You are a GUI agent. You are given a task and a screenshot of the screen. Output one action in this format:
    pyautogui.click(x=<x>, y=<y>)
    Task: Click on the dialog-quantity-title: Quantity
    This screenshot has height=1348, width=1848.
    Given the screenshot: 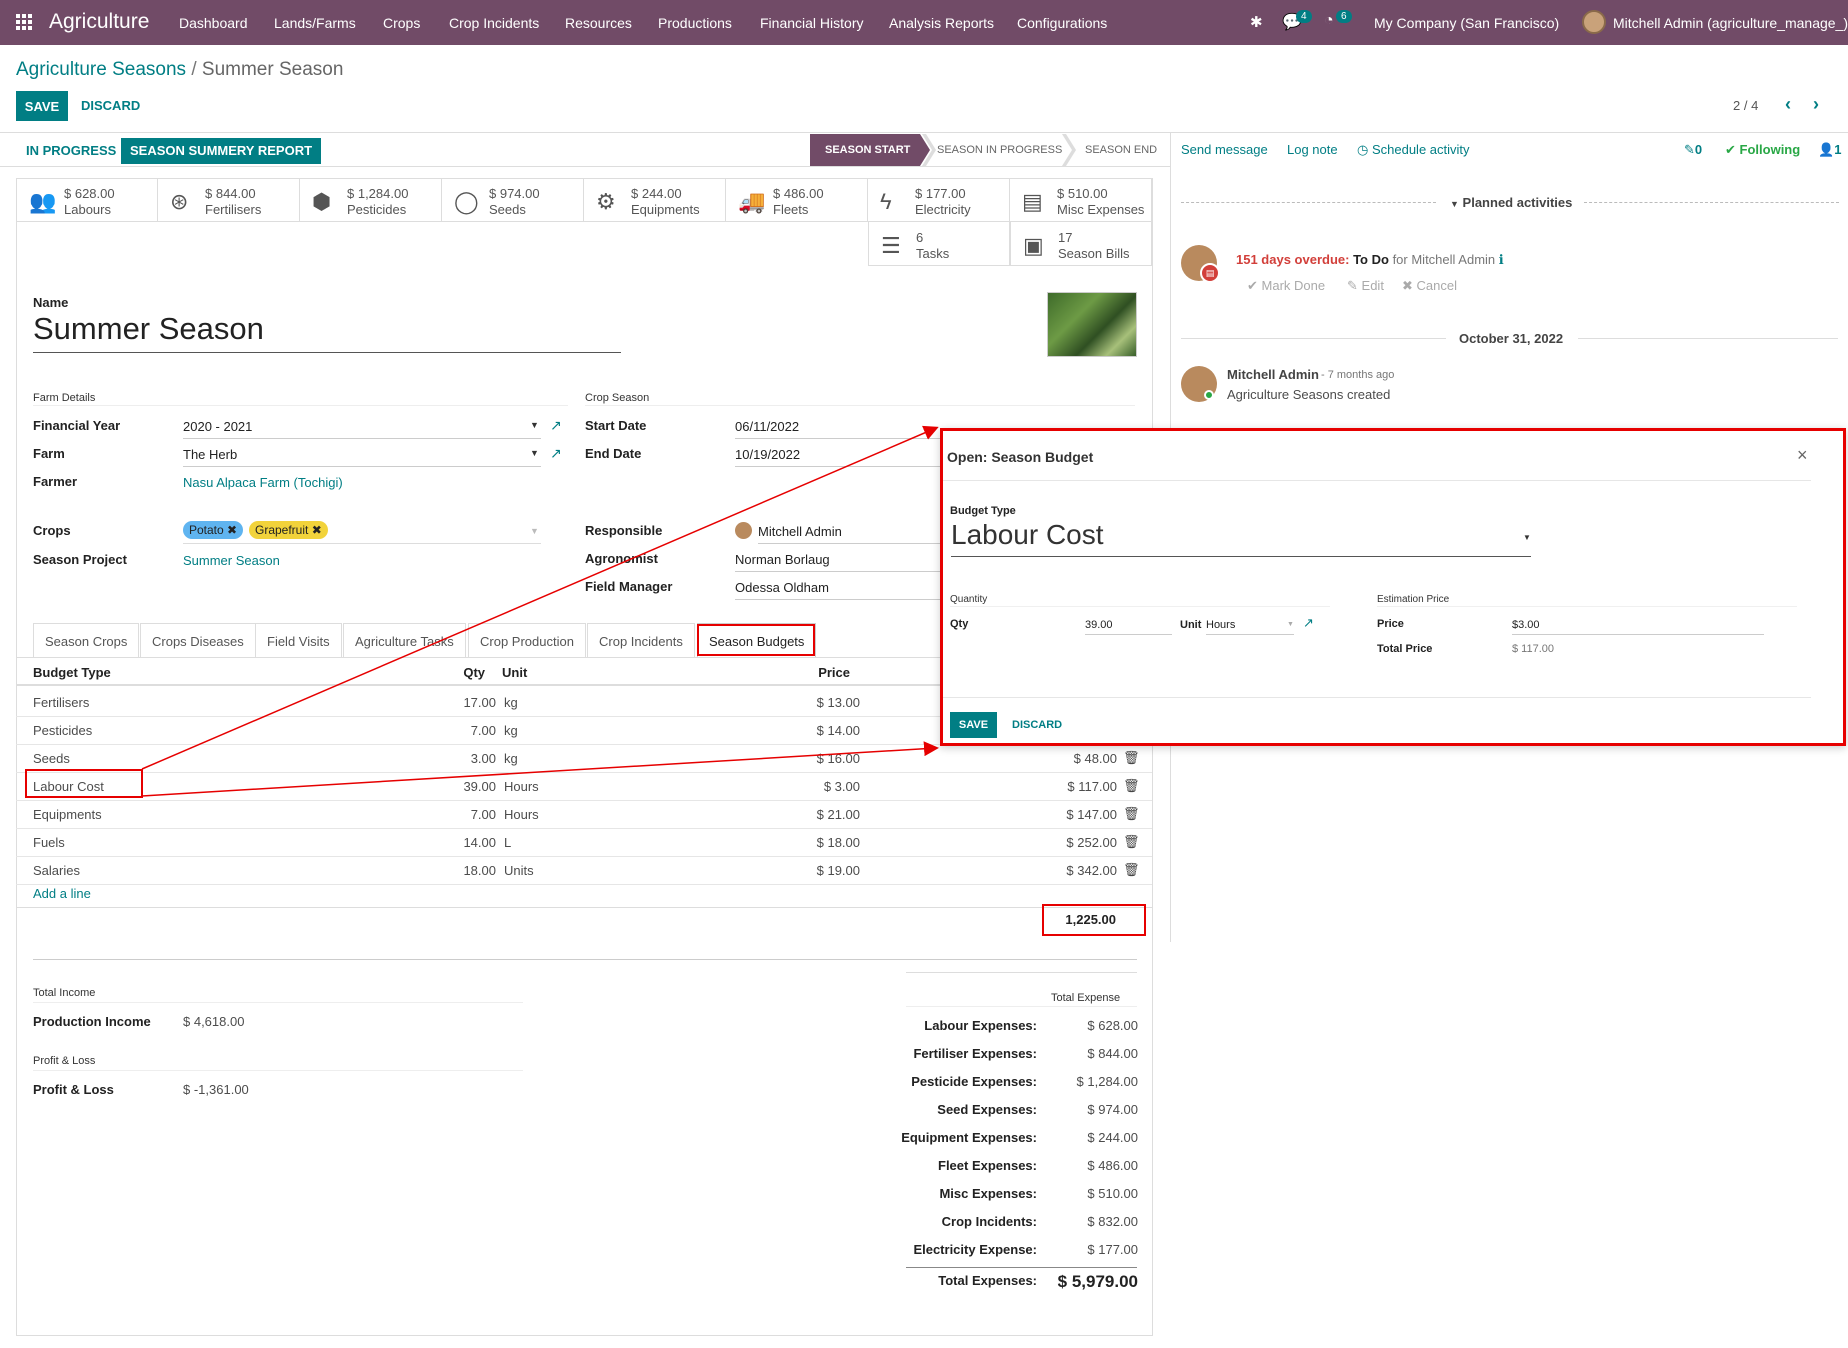 What is the action you would take?
    pyautogui.click(x=969, y=599)
    